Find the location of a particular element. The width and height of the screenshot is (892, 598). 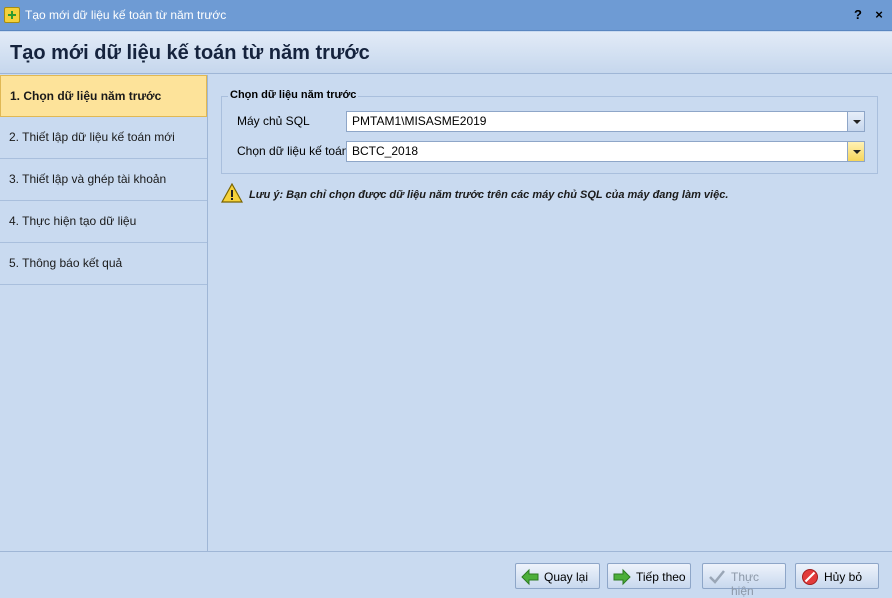

next-button: Tiếp theo is located at coordinates (649, 576).